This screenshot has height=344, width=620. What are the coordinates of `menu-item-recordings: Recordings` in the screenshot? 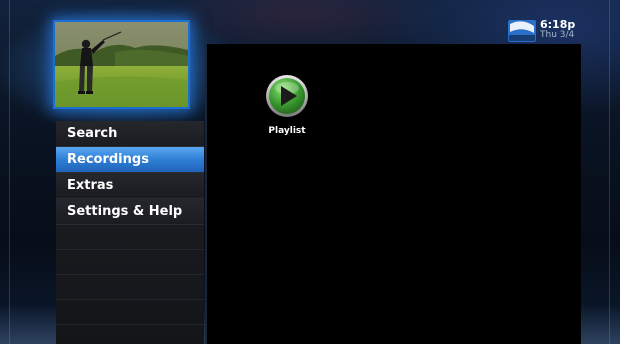 It's located at (130, 160).